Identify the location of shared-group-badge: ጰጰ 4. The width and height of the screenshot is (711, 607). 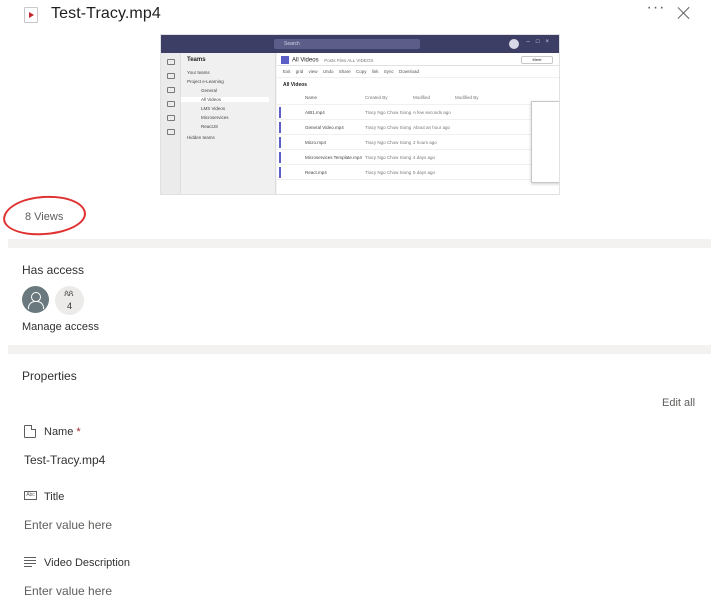
(69, 300).